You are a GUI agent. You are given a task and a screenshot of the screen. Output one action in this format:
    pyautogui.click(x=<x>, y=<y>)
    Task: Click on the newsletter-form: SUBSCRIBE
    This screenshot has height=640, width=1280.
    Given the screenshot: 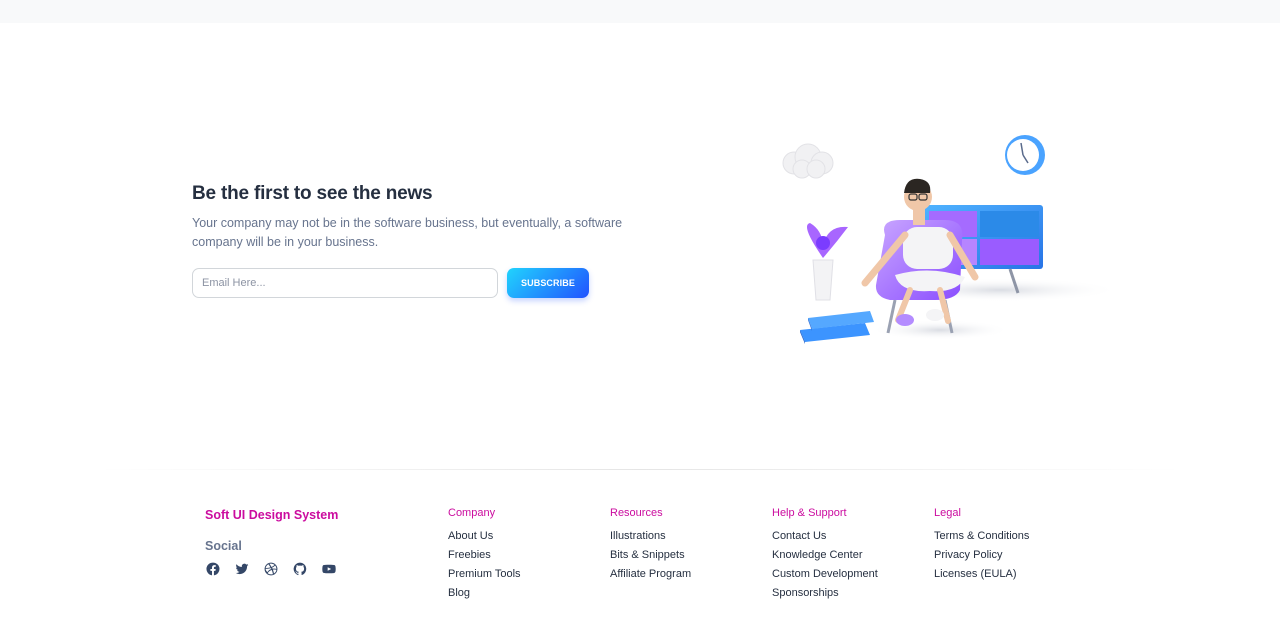 What is the action you would take?
    pyautogui.click(x=390, y=283)
    